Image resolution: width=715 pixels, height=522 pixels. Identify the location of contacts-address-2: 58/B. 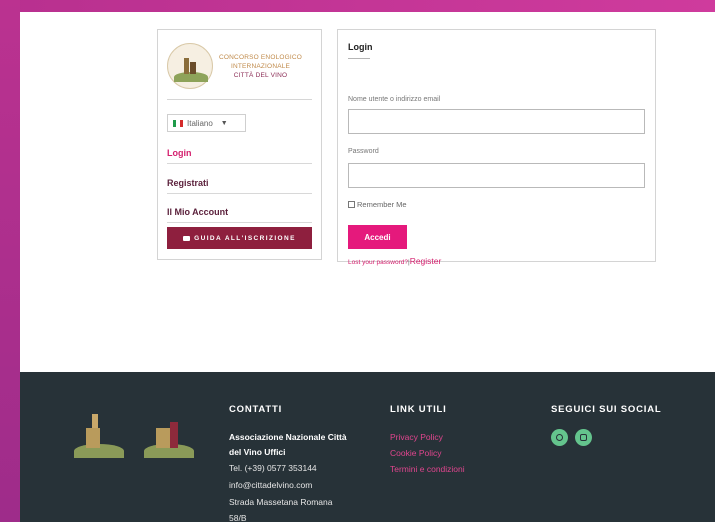
(238, 517).